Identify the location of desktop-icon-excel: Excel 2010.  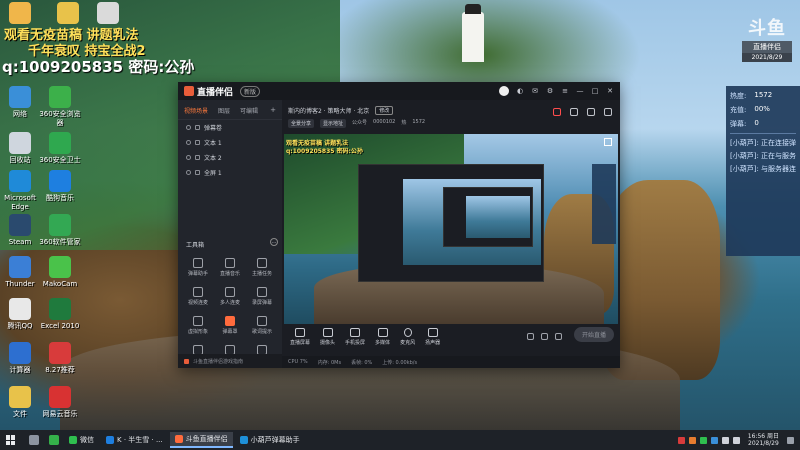
(60, 314).